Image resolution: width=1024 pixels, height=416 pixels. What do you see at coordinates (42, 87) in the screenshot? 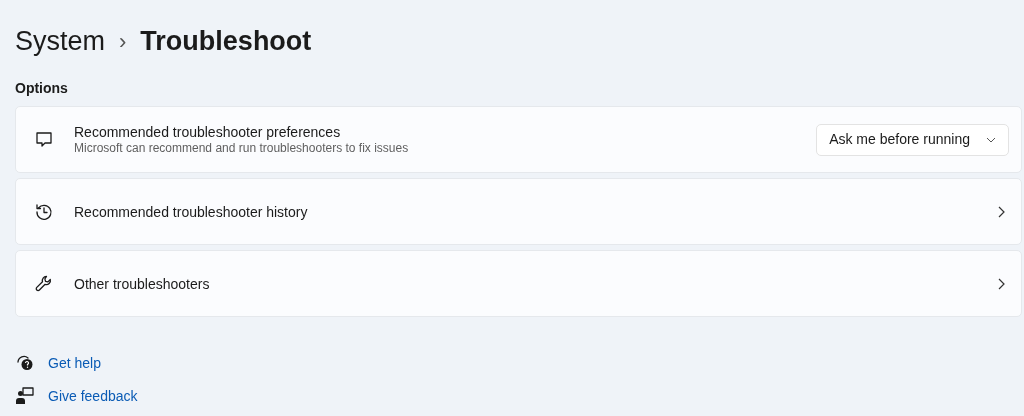
I see `section-title: Options` at bounding box center [42, 87].